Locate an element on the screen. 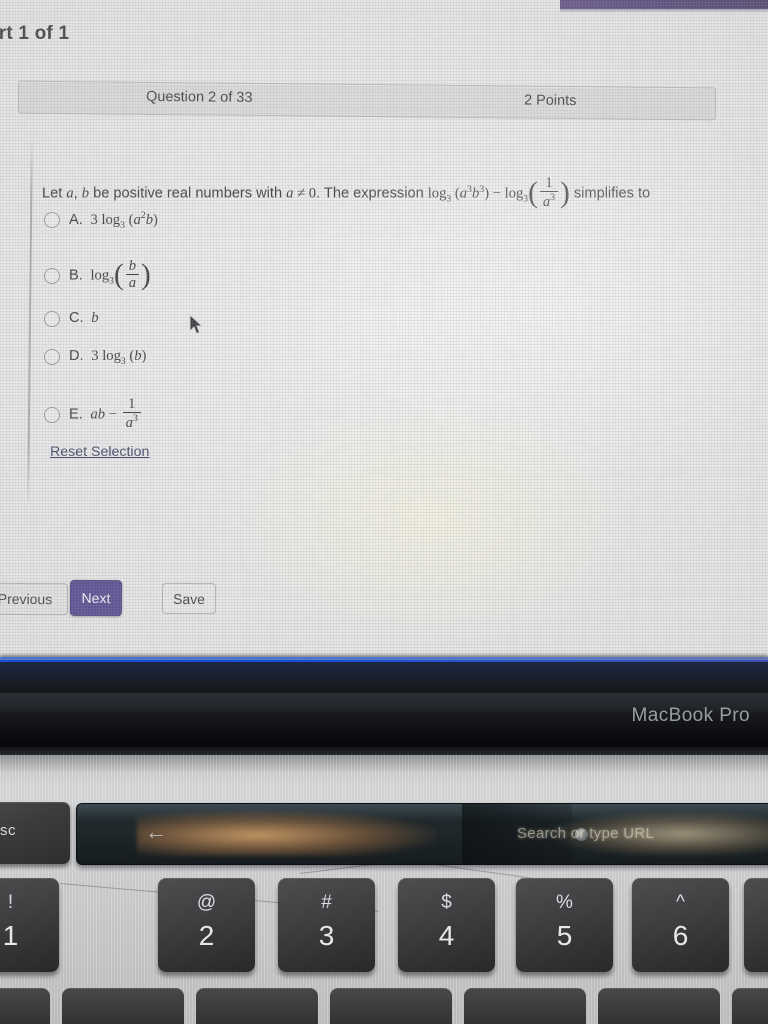  key-6: ^ 6 is located at coordinates (680, 925).